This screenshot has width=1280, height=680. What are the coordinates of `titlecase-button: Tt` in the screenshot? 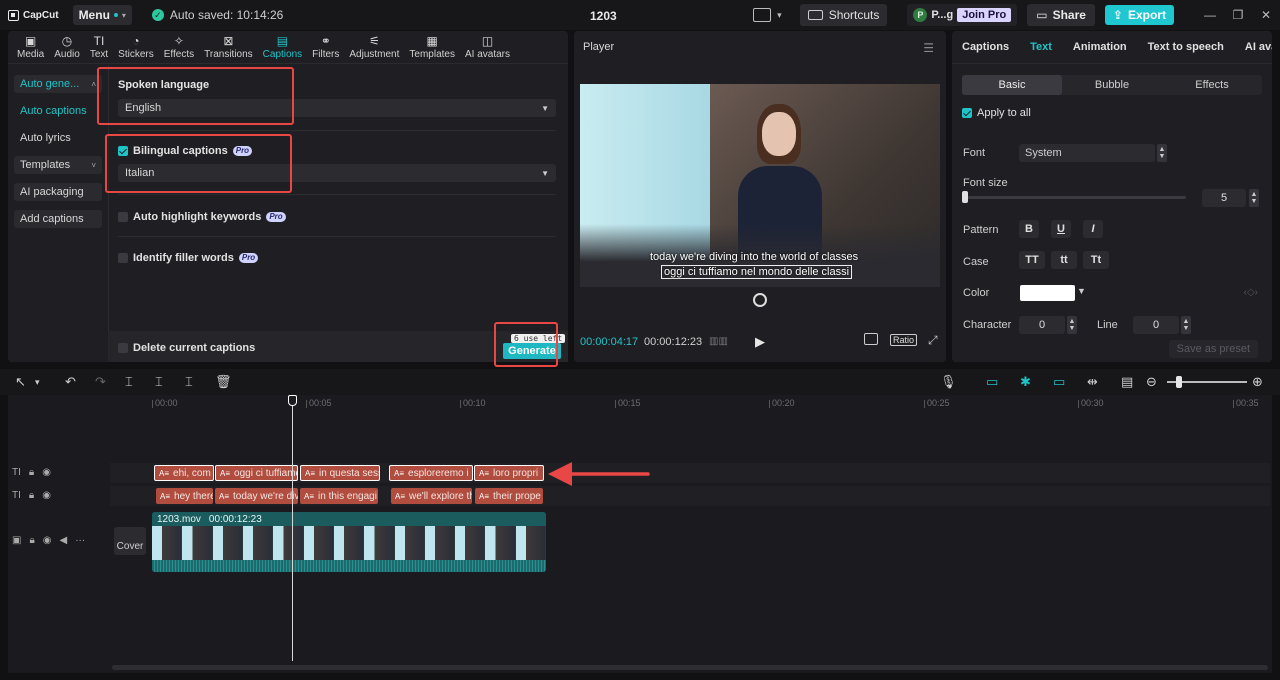 It's located at (1096, 260).